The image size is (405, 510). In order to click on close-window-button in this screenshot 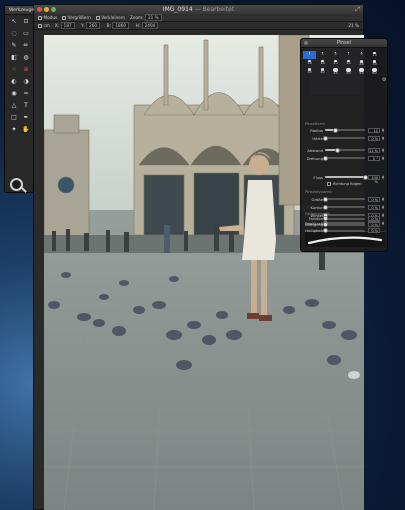, I will do `click(39, 9)`.